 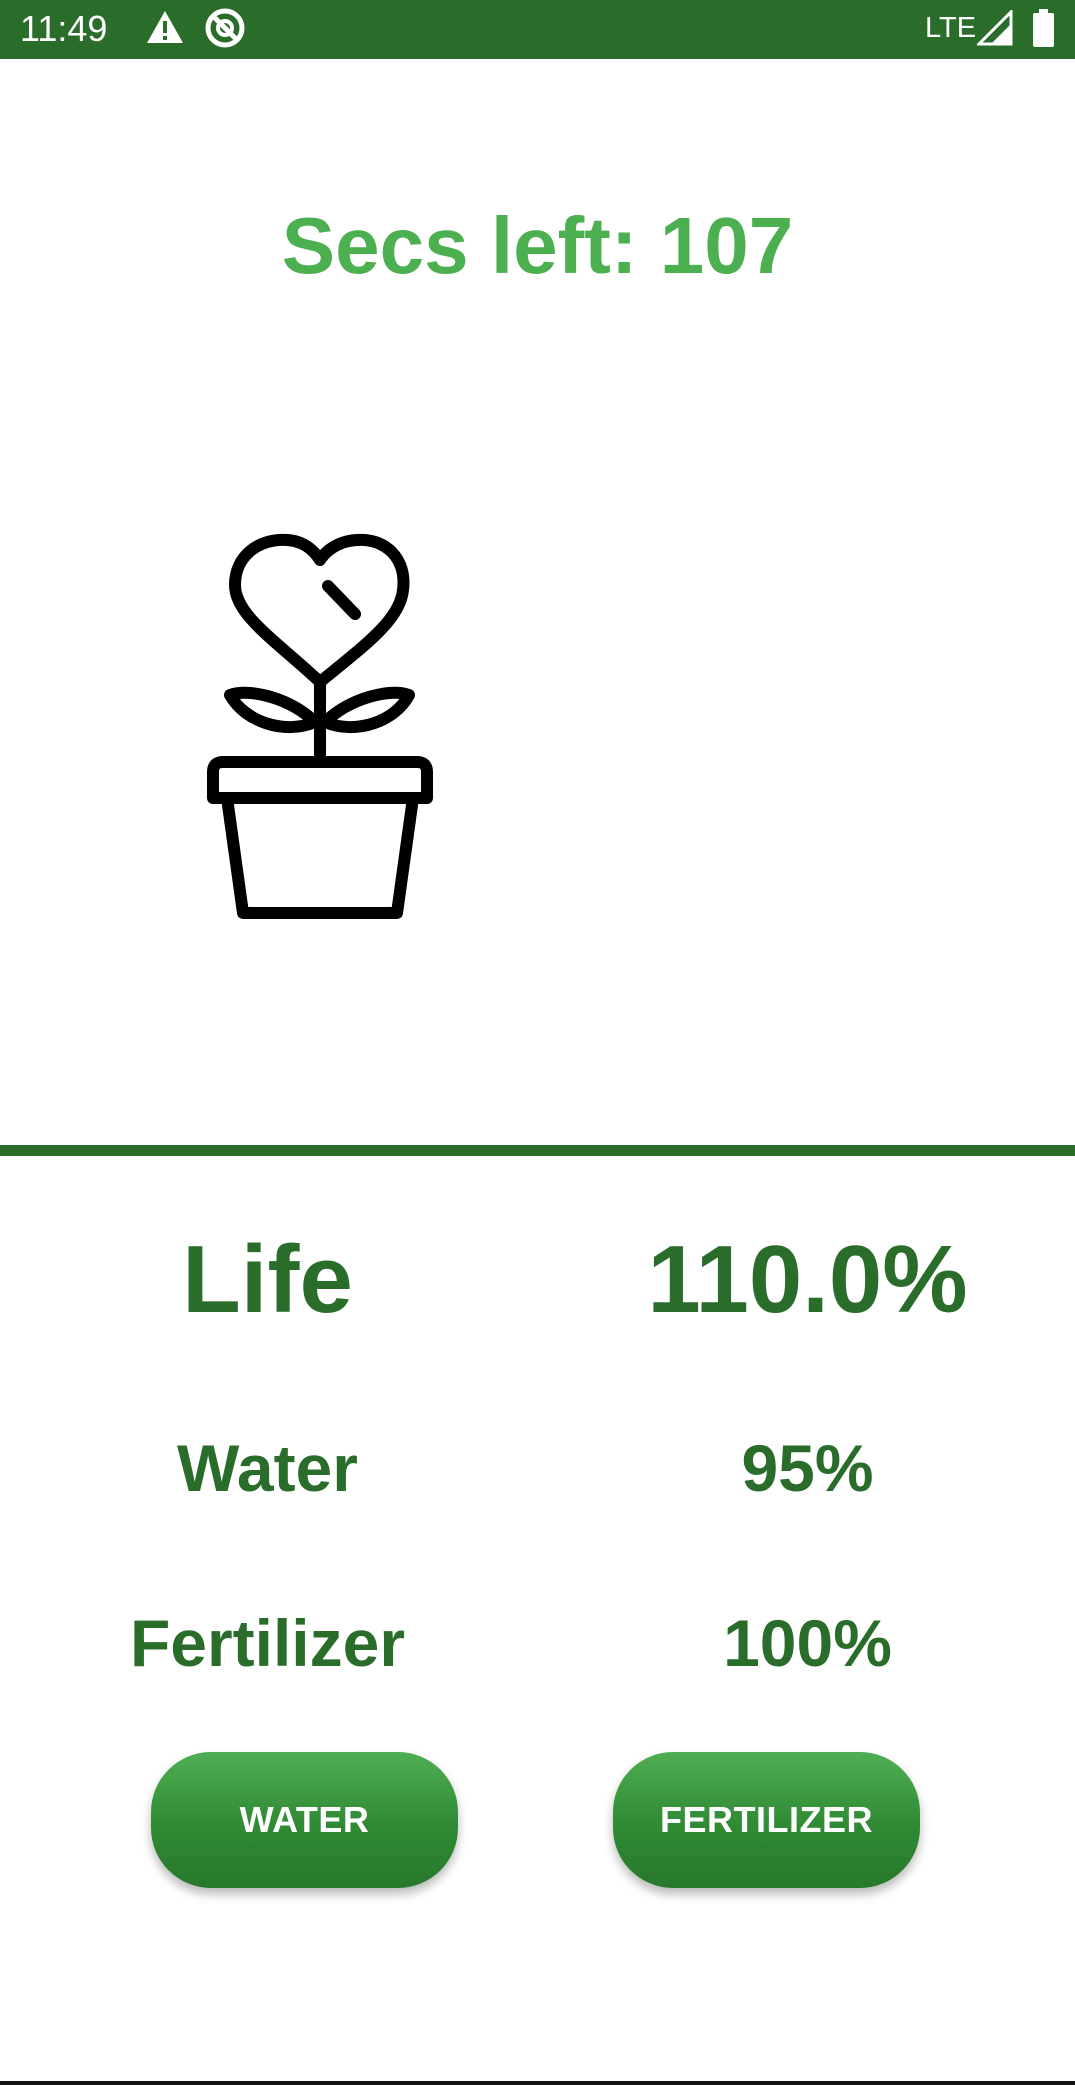 What do you see at coordinates (807, 1279) in the screenshot?
I see `life-value: 110.0%` at bounding box center [807, 1279].